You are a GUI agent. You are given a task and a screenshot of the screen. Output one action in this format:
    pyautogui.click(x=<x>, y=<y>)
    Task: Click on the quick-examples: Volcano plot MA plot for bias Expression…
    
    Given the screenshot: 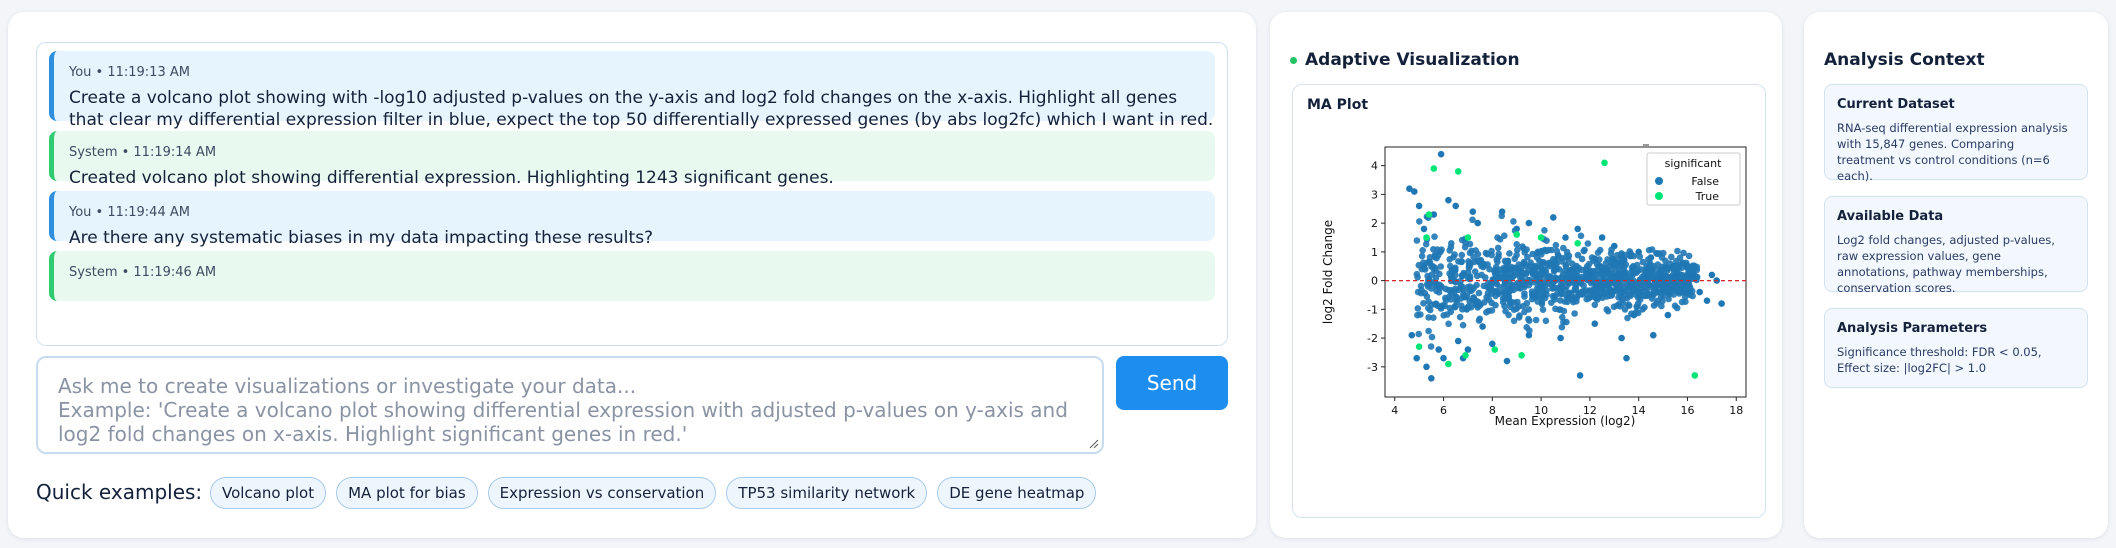 What is the action you would take?
    pyautogui.click(x=653, y=493)
    